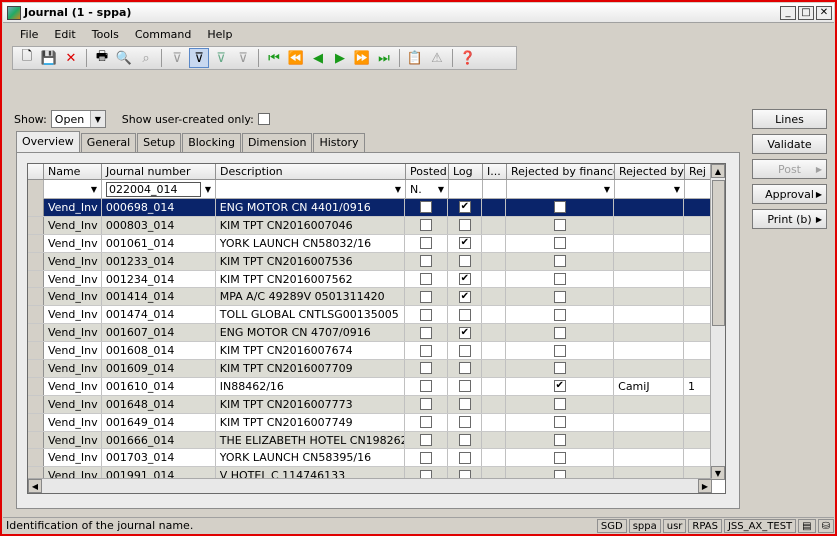  I want to click on tab-history: History, so click(339, 142).